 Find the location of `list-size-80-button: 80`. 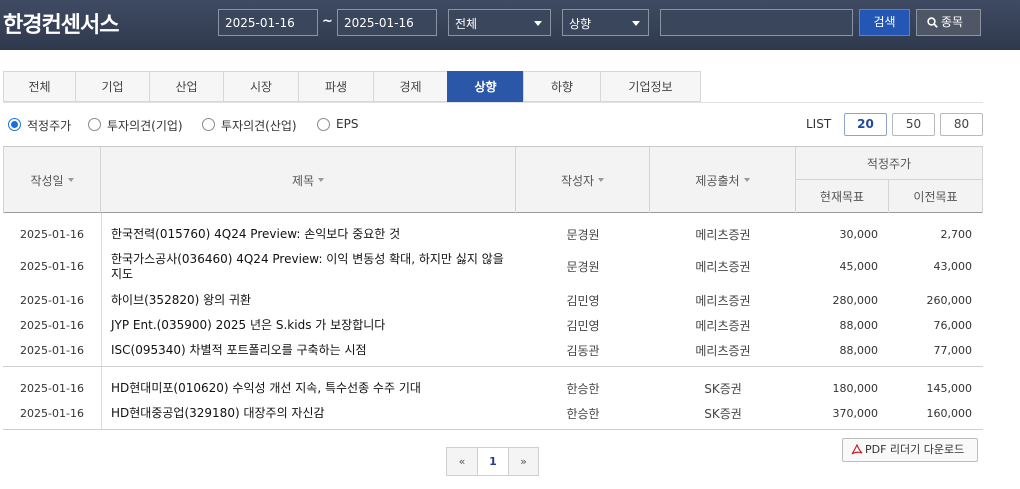

list-size-80-button: 80 is located at coordinates (961, 124).